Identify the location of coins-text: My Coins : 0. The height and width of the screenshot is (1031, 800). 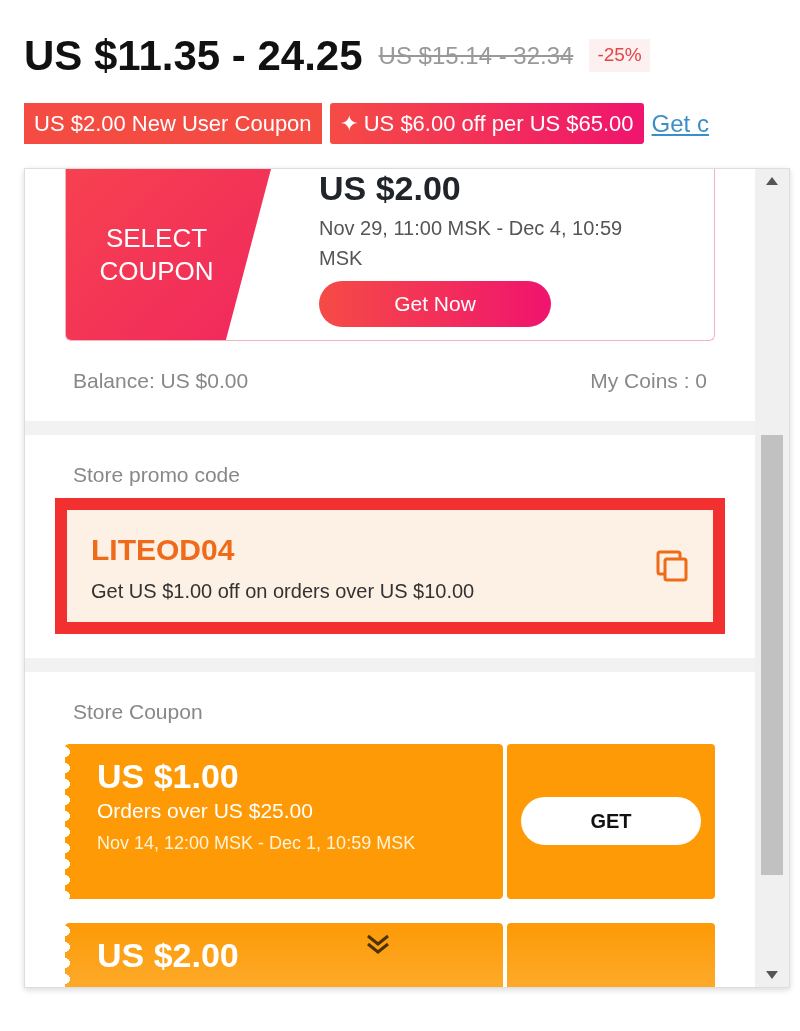
(648, 381).